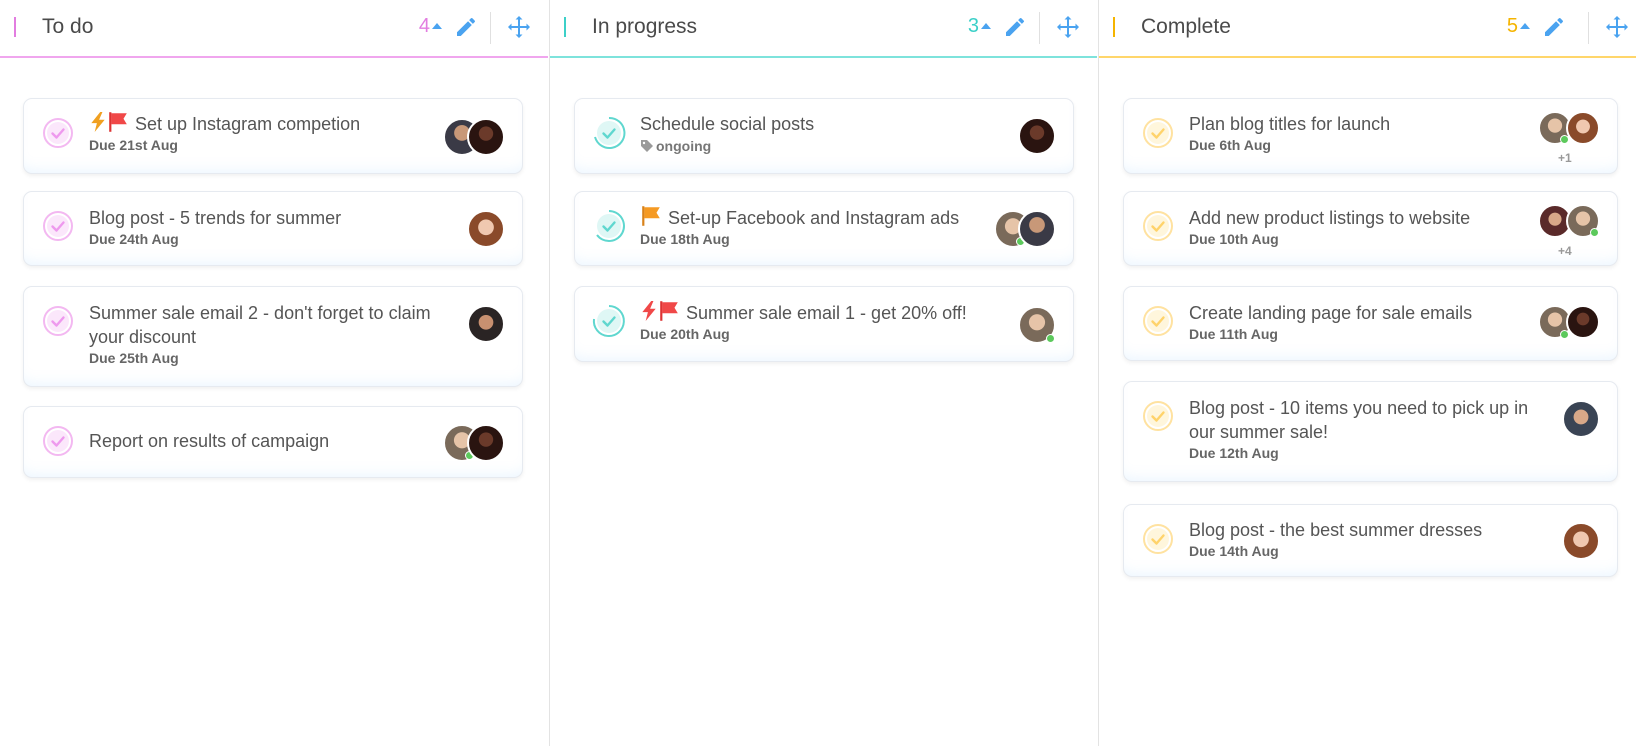  Describe the element at coordinates (1233, 334) in the screenshot. I see `due-date: Due 11th Aug` at that location.